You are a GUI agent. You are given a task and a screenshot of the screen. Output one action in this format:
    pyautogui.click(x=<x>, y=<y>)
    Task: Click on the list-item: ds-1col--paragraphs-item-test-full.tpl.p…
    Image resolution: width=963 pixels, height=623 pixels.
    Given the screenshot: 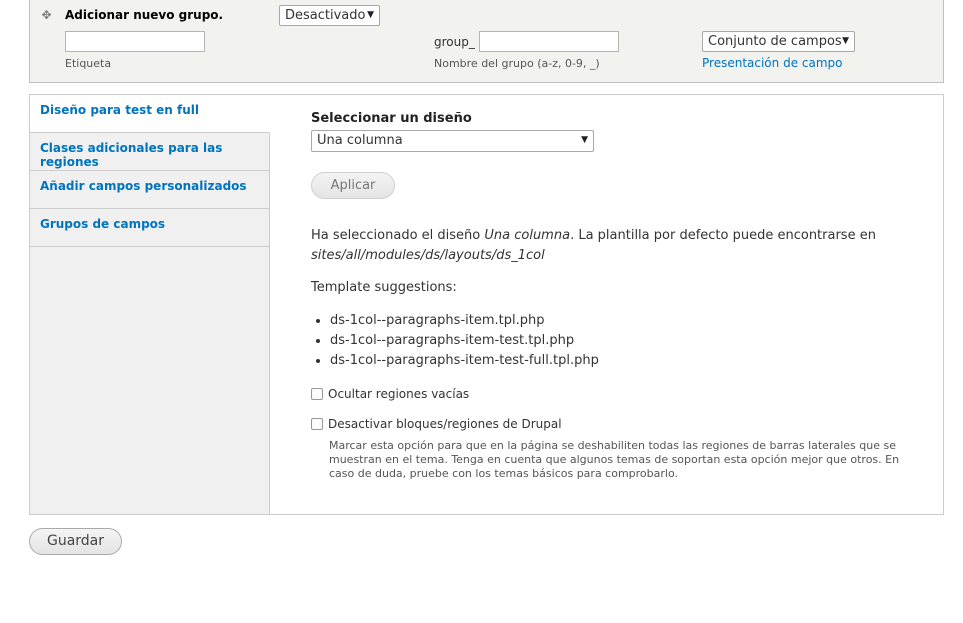 What is the action you would take?
    pyautogui.click(x=464, y=360)
    